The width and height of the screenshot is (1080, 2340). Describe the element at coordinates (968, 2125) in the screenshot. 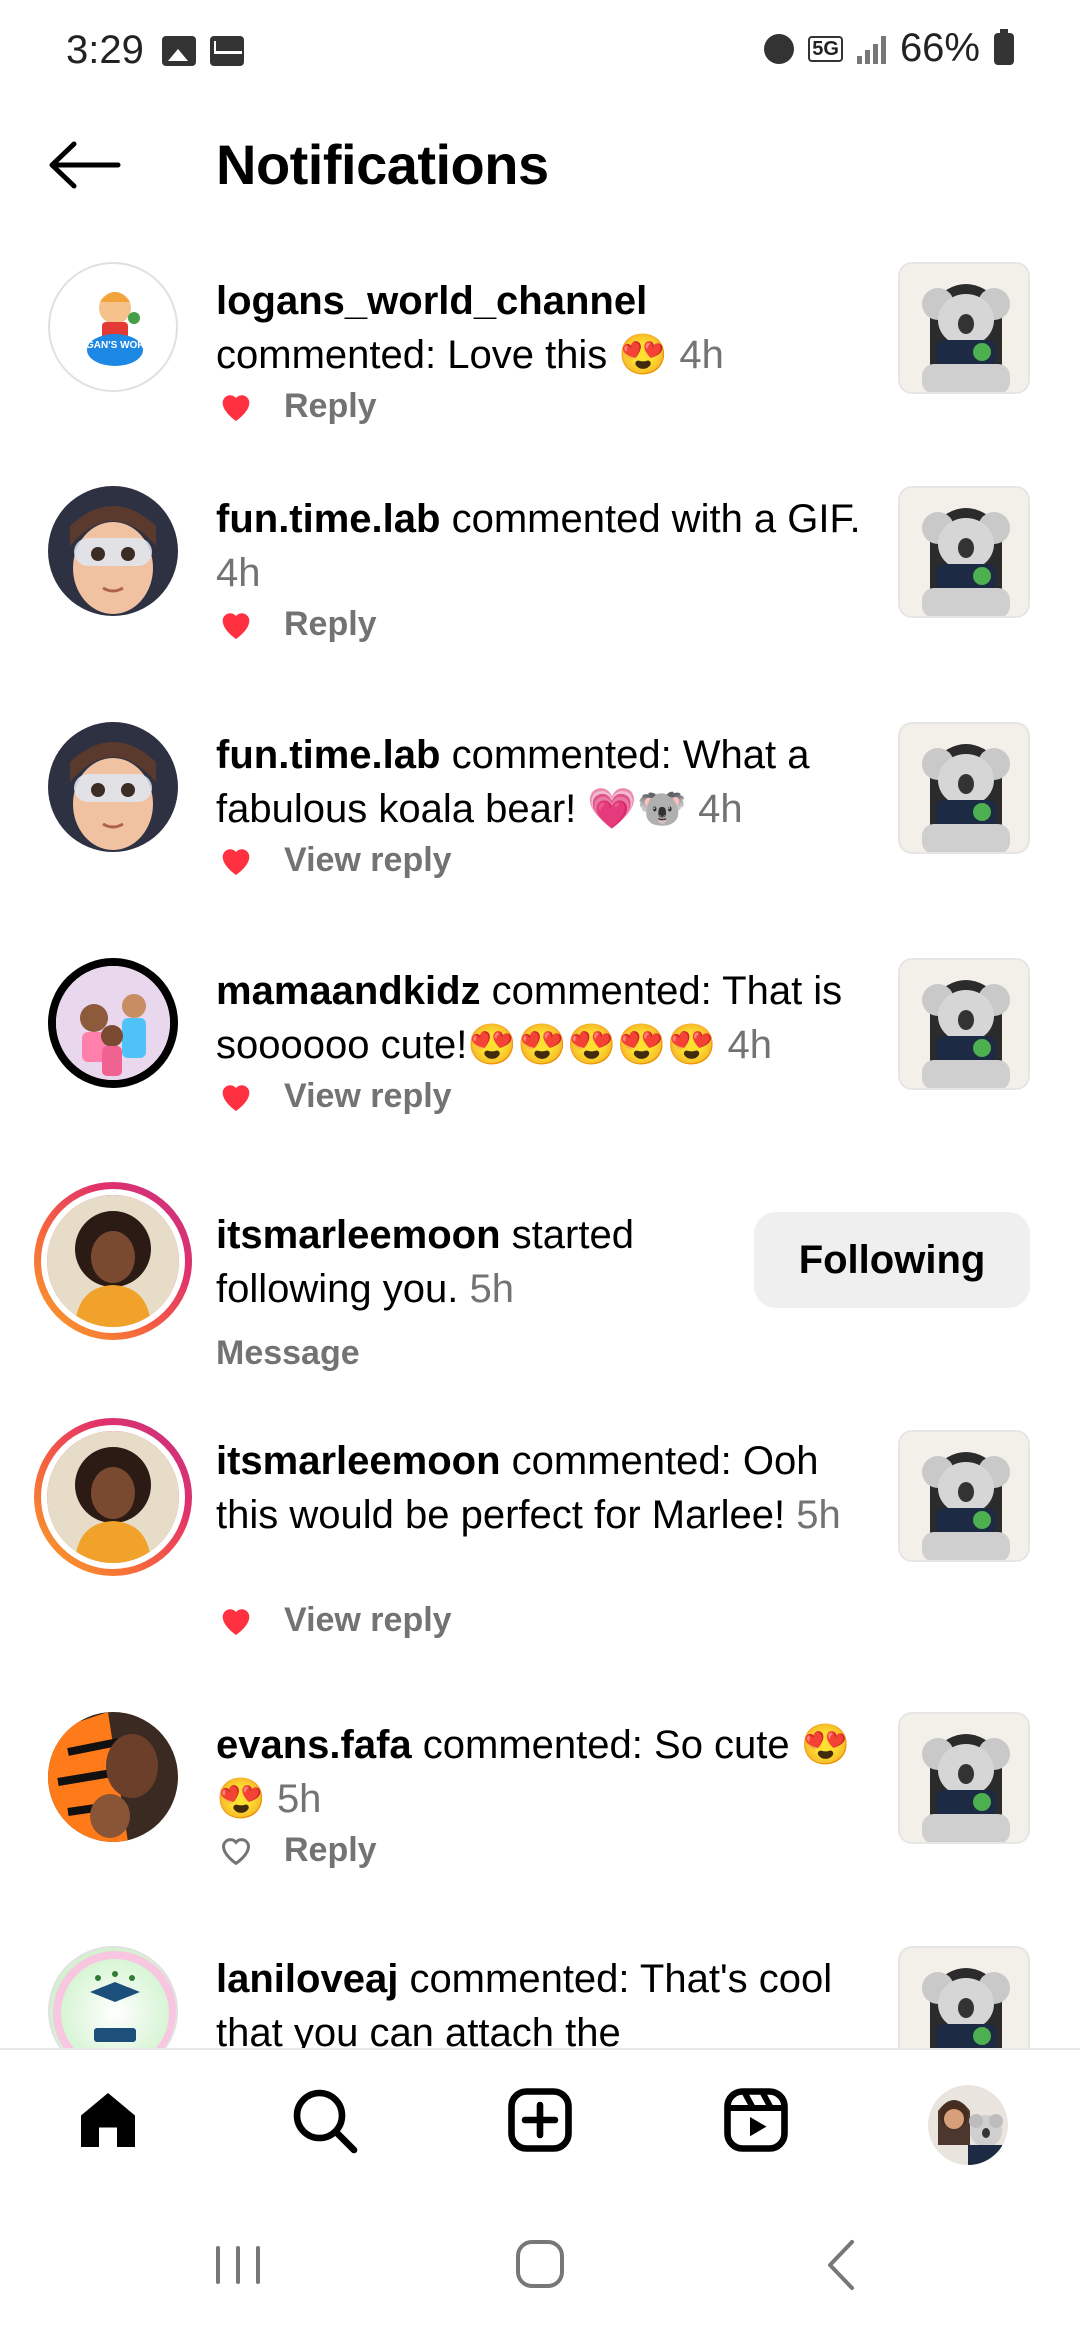

I see `nav-profile-avatar` at that location.